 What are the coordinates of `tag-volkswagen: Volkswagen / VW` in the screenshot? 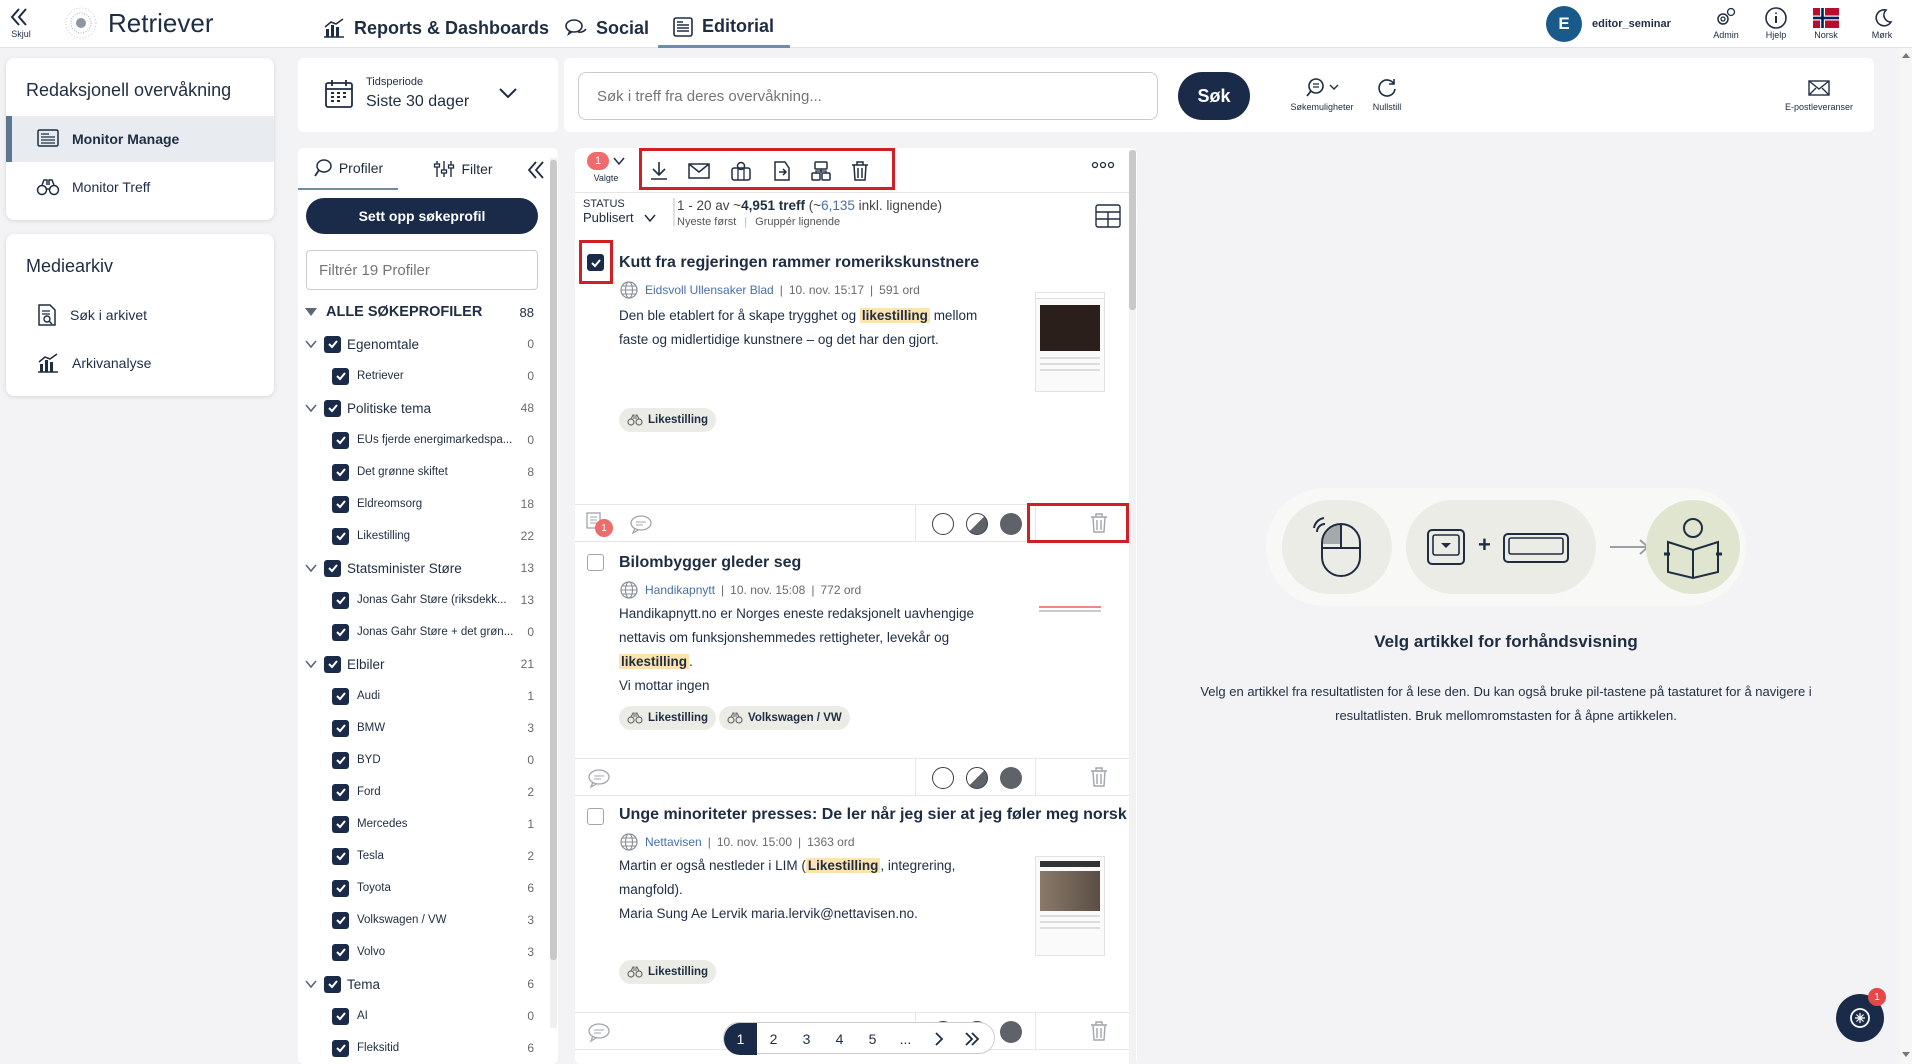 It's located at (784, 718).